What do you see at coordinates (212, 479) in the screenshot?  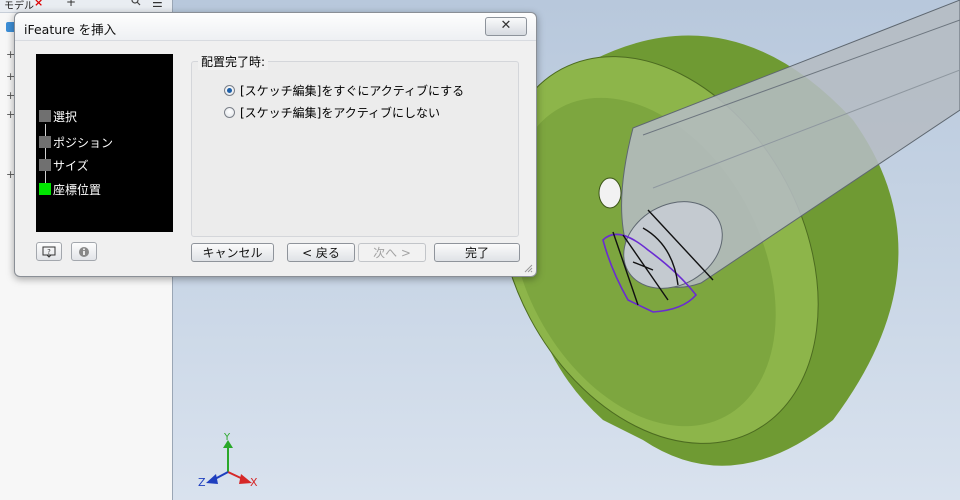 I see `axis-z-arrow` at bounding box center [212, 479].